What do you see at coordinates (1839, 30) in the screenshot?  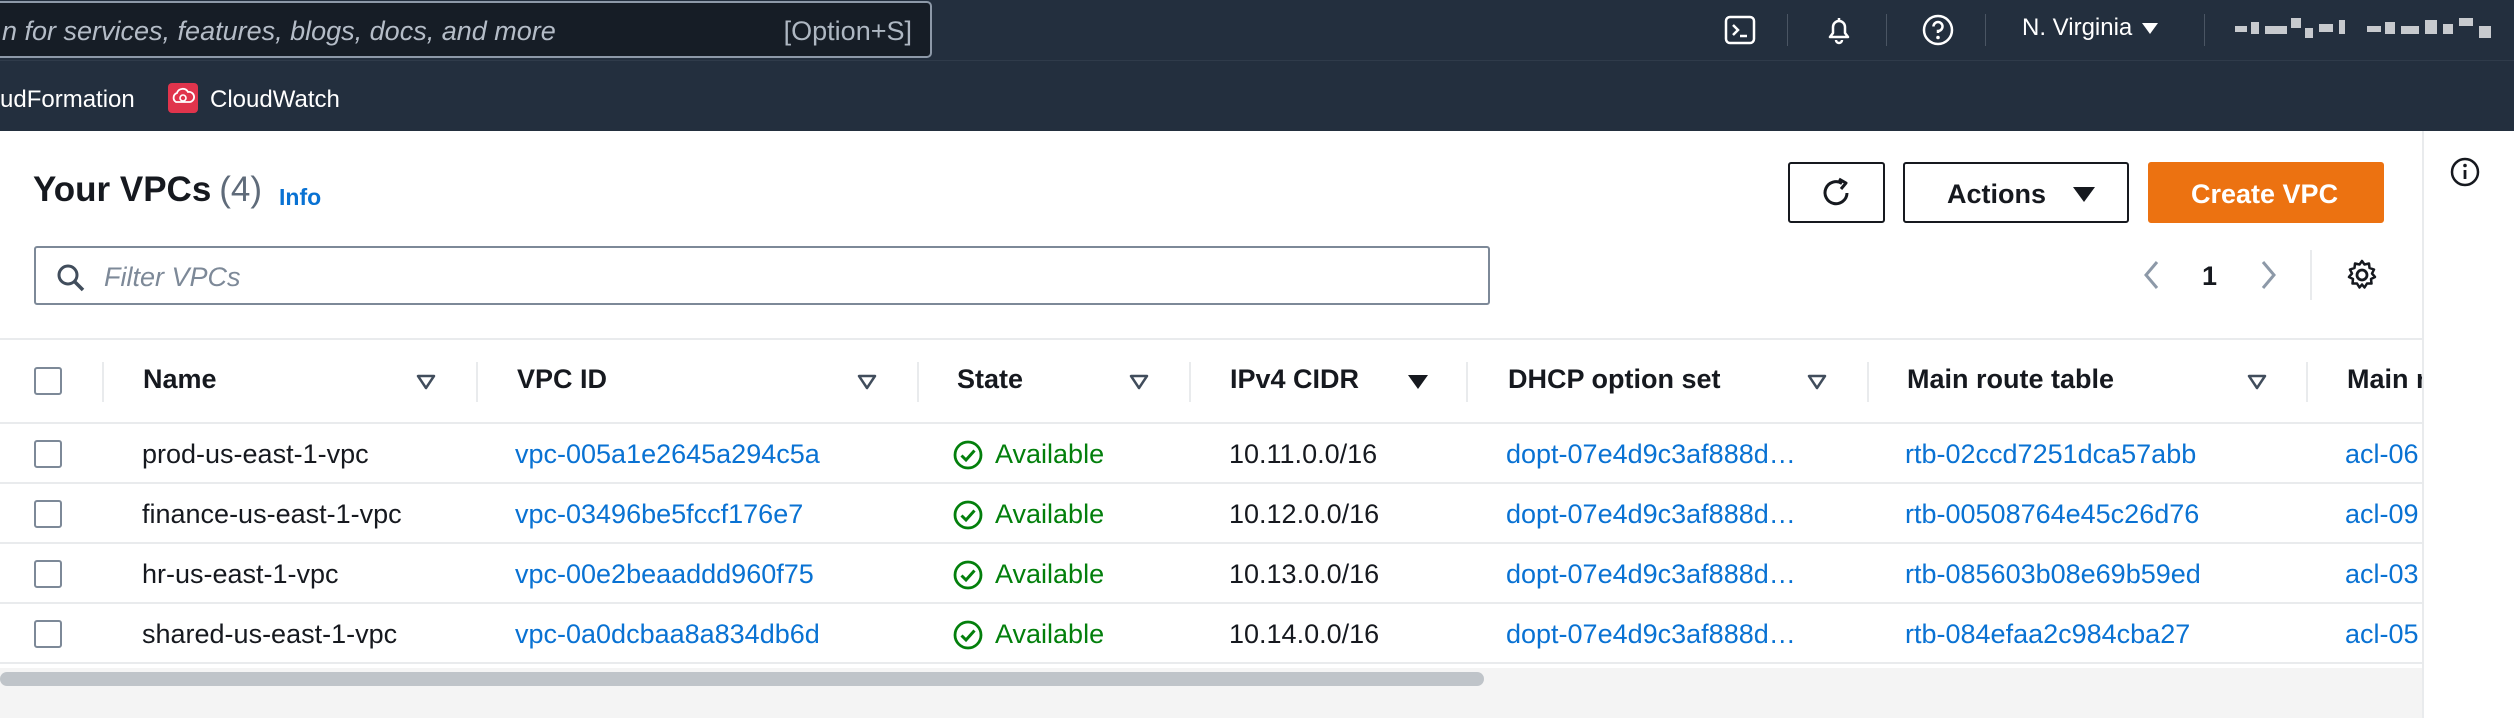 I see `notifications-icon` at bounding box center [1839, 30].